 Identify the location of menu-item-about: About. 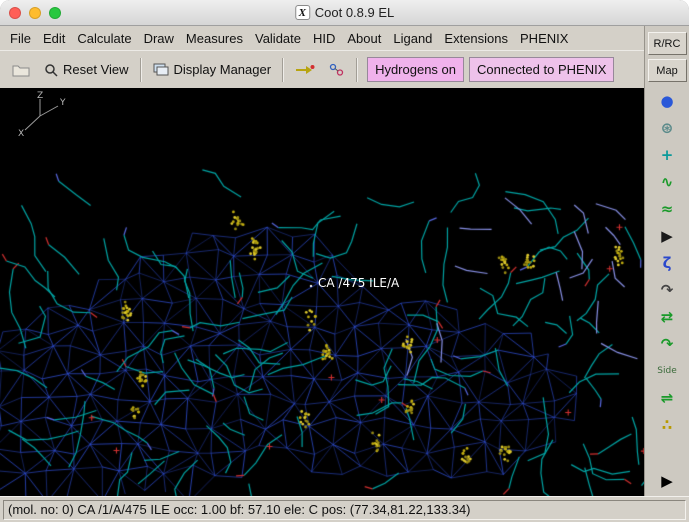
(364, 38).